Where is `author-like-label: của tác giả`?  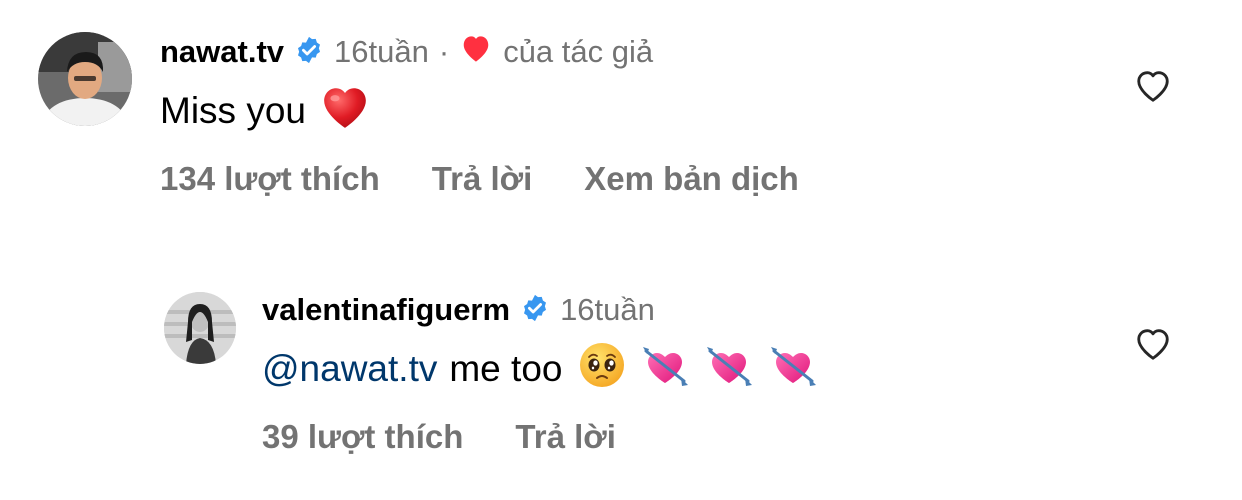 author-like-label: của tác giả is located at coordinates (578, 51).